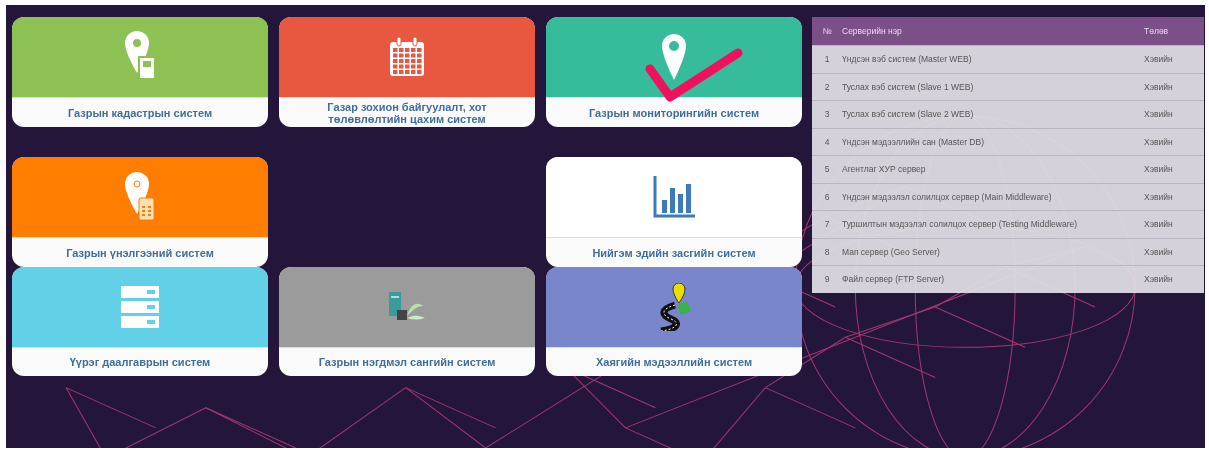  I want to click on tile-label: Хаягийн мэдээллийн систем, so click(674, 362).